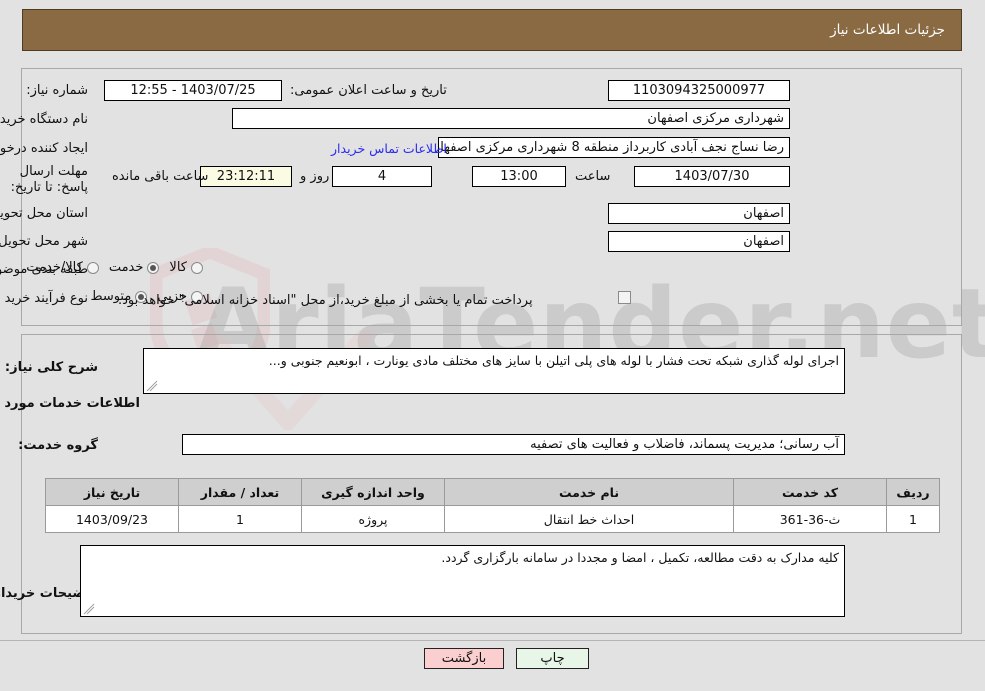 This screenshot has height=691, width=985. I want to click on category-radio-group: کالا خدمت کالا/خدمت, so click(114, 267).